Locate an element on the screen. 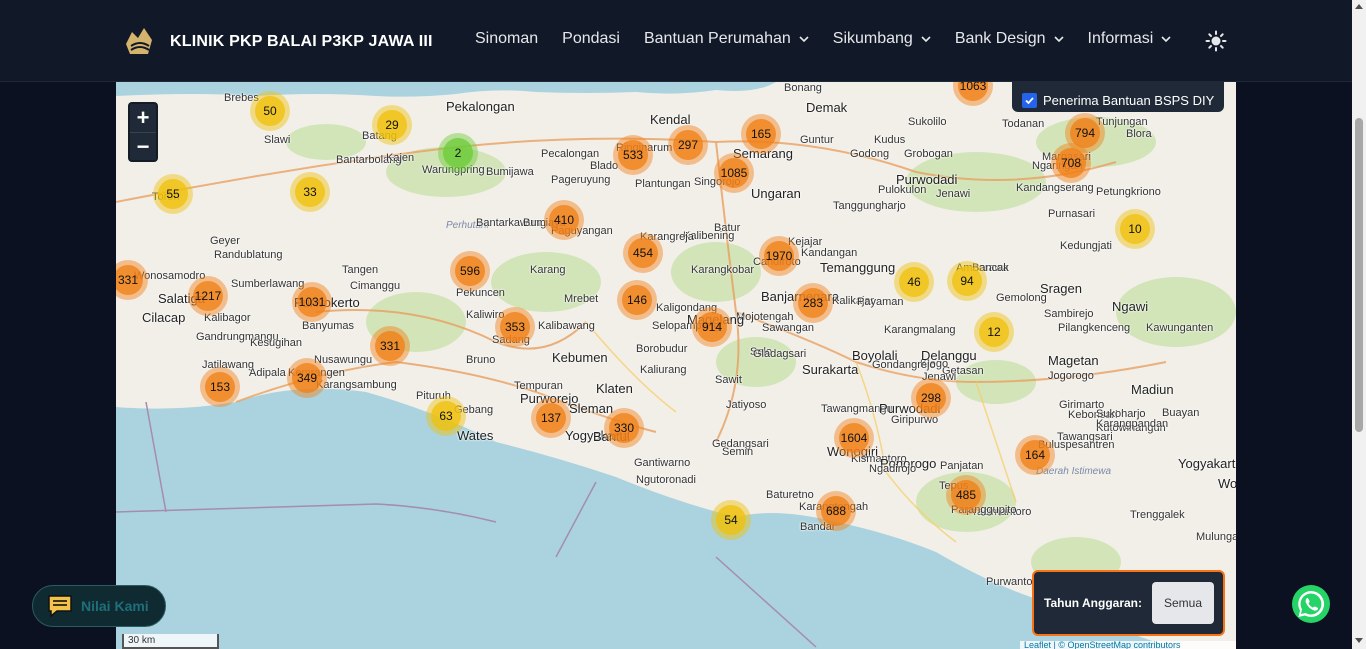  cluster-count: 1085 is located at coordinates (734, 173).